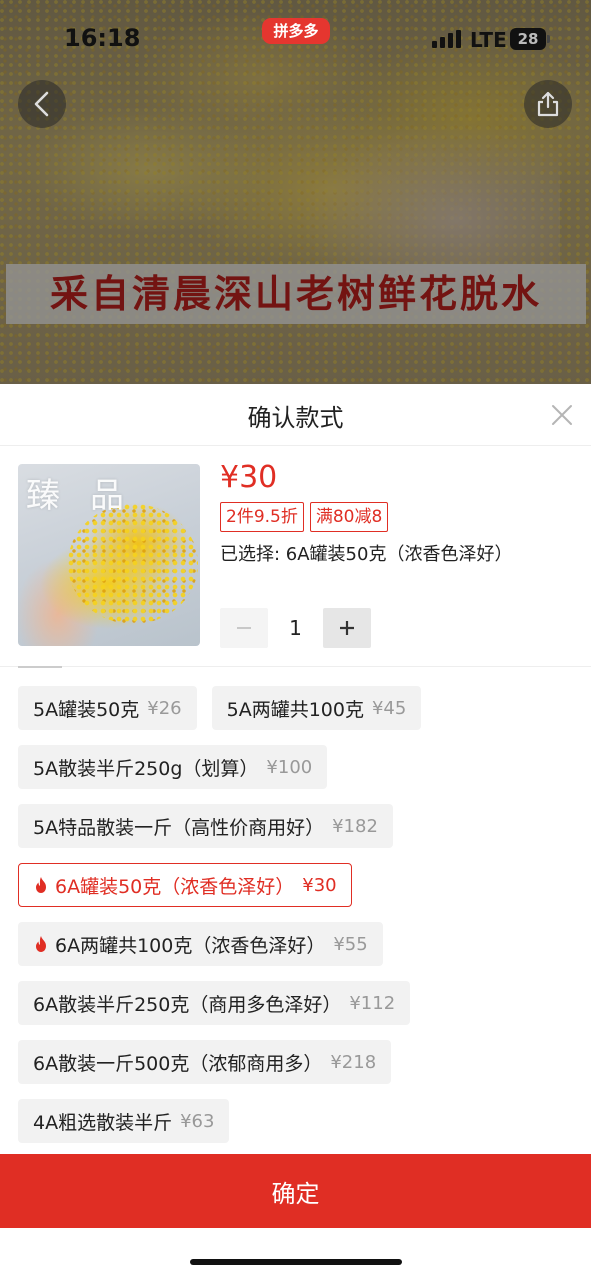 The image size is (591, 1280). Describe the element at coordinates (389, 708) in the screenshot. I see `variant-price: ¥45` at that location.